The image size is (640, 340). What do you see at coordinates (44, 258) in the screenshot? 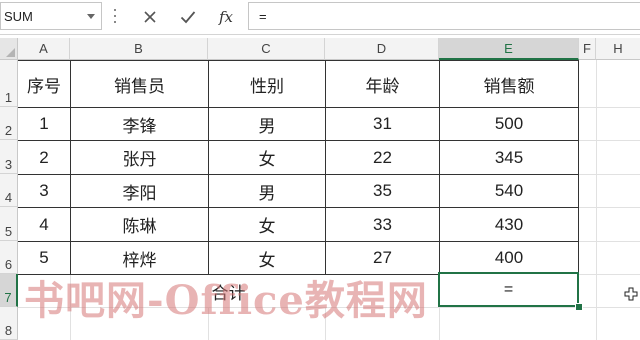
I see `table-cell: 5` at bounding box center [44, 258].